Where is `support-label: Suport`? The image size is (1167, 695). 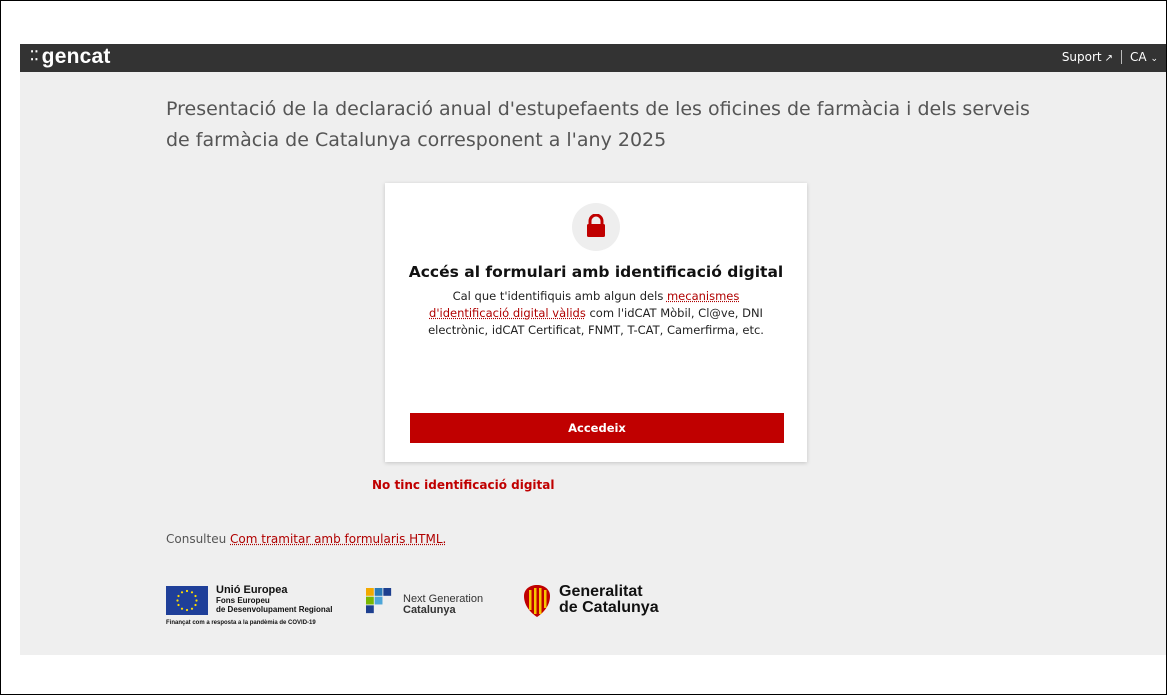 support-label: Suport is located at coordinates (1081, 57).